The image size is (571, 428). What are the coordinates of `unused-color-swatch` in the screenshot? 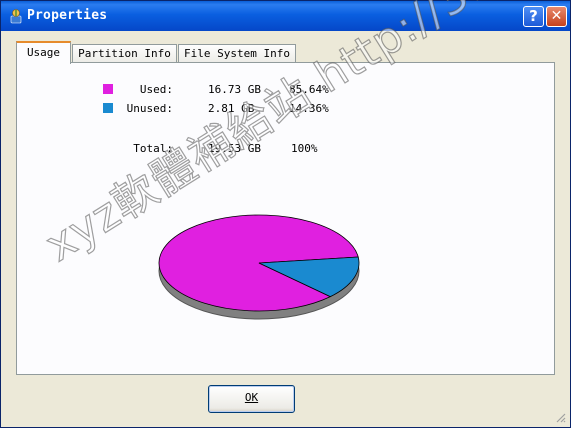 It's located at (108, 108).